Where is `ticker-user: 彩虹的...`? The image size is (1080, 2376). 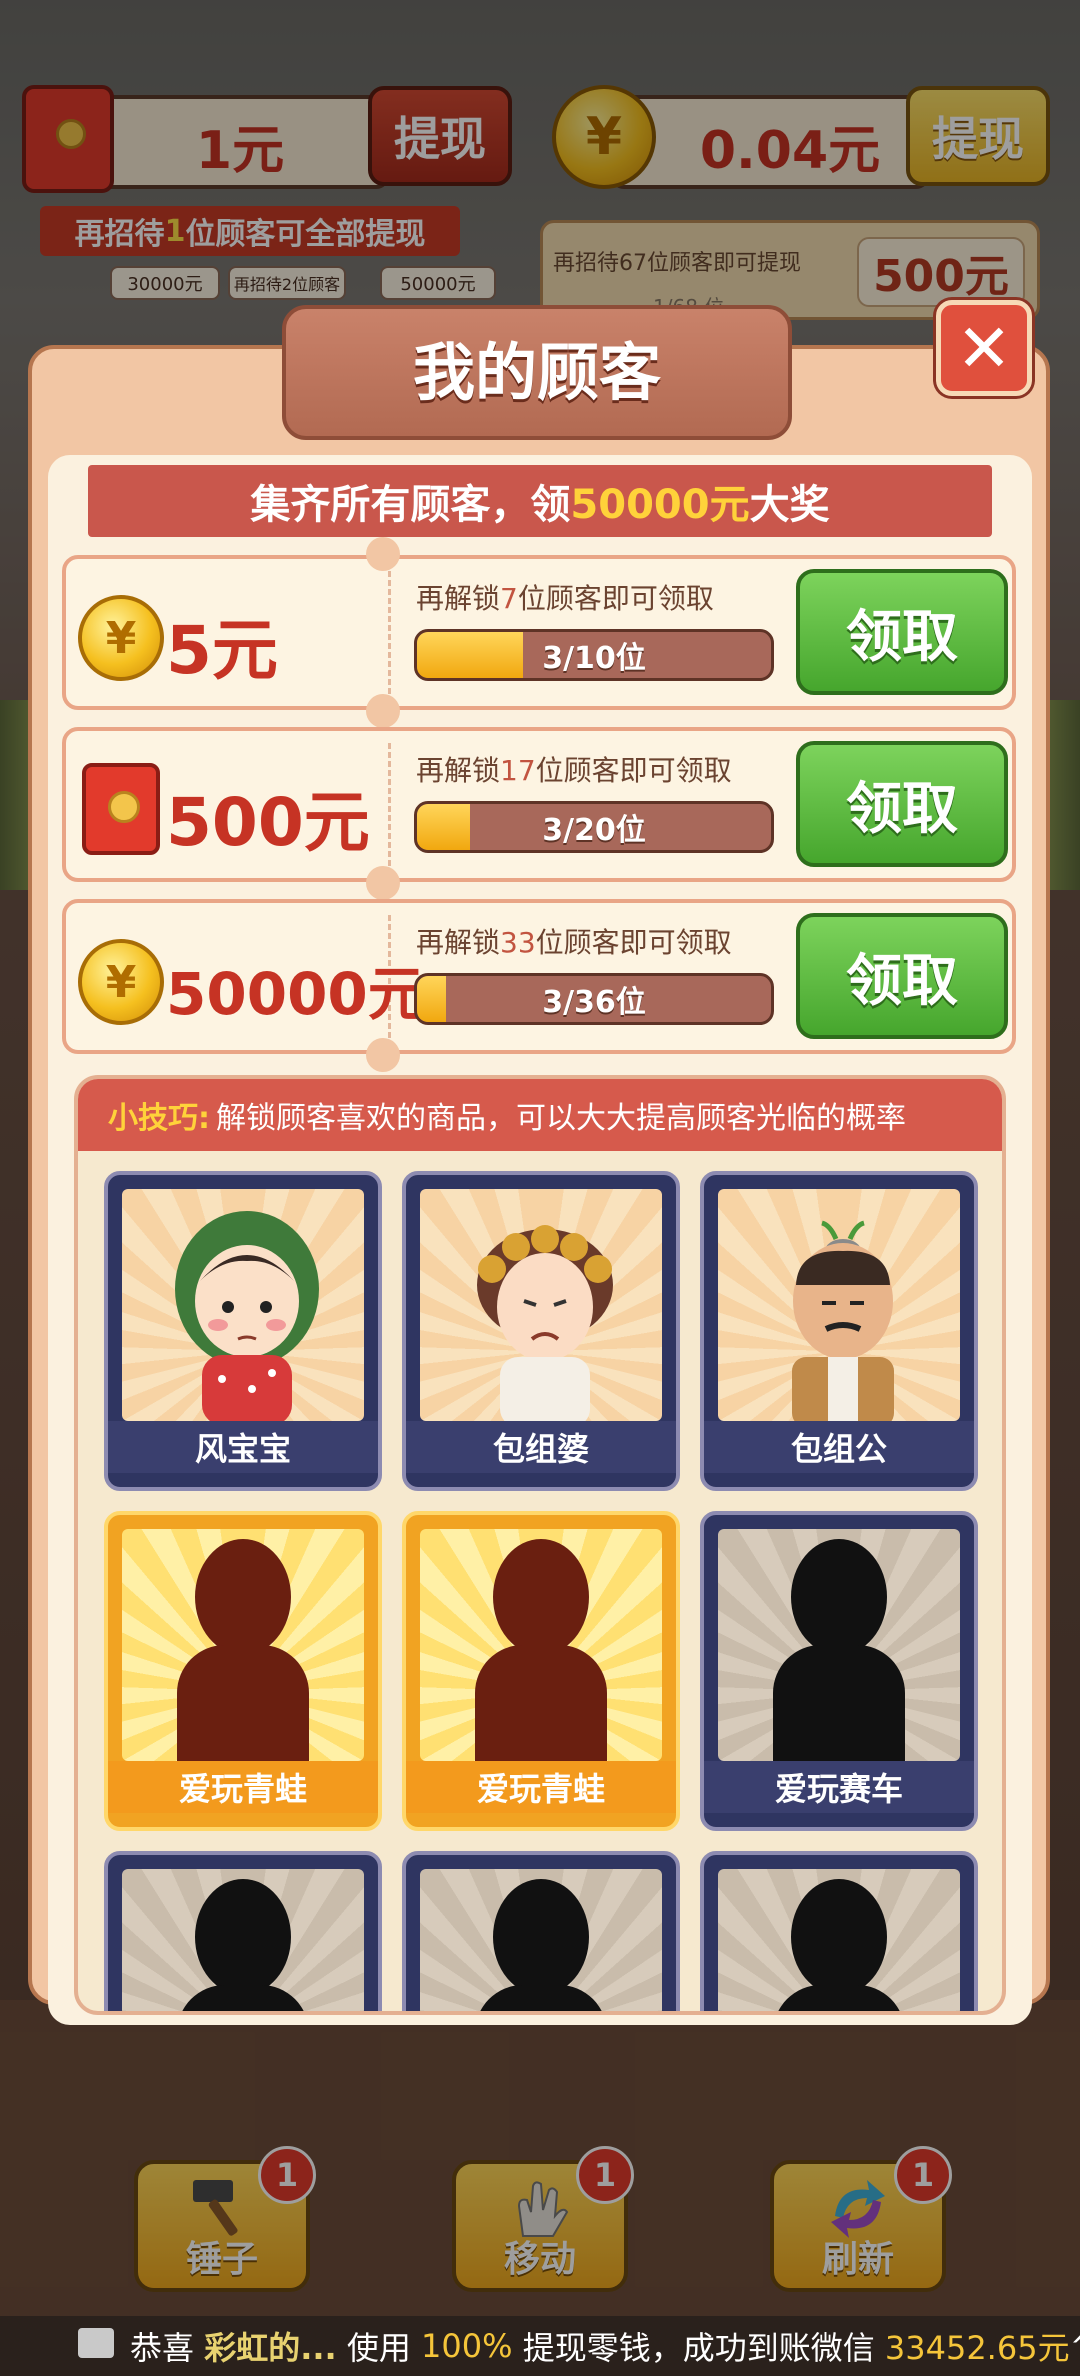 ticker-user: 彩虹的... is located at coordinates (270, 2348).